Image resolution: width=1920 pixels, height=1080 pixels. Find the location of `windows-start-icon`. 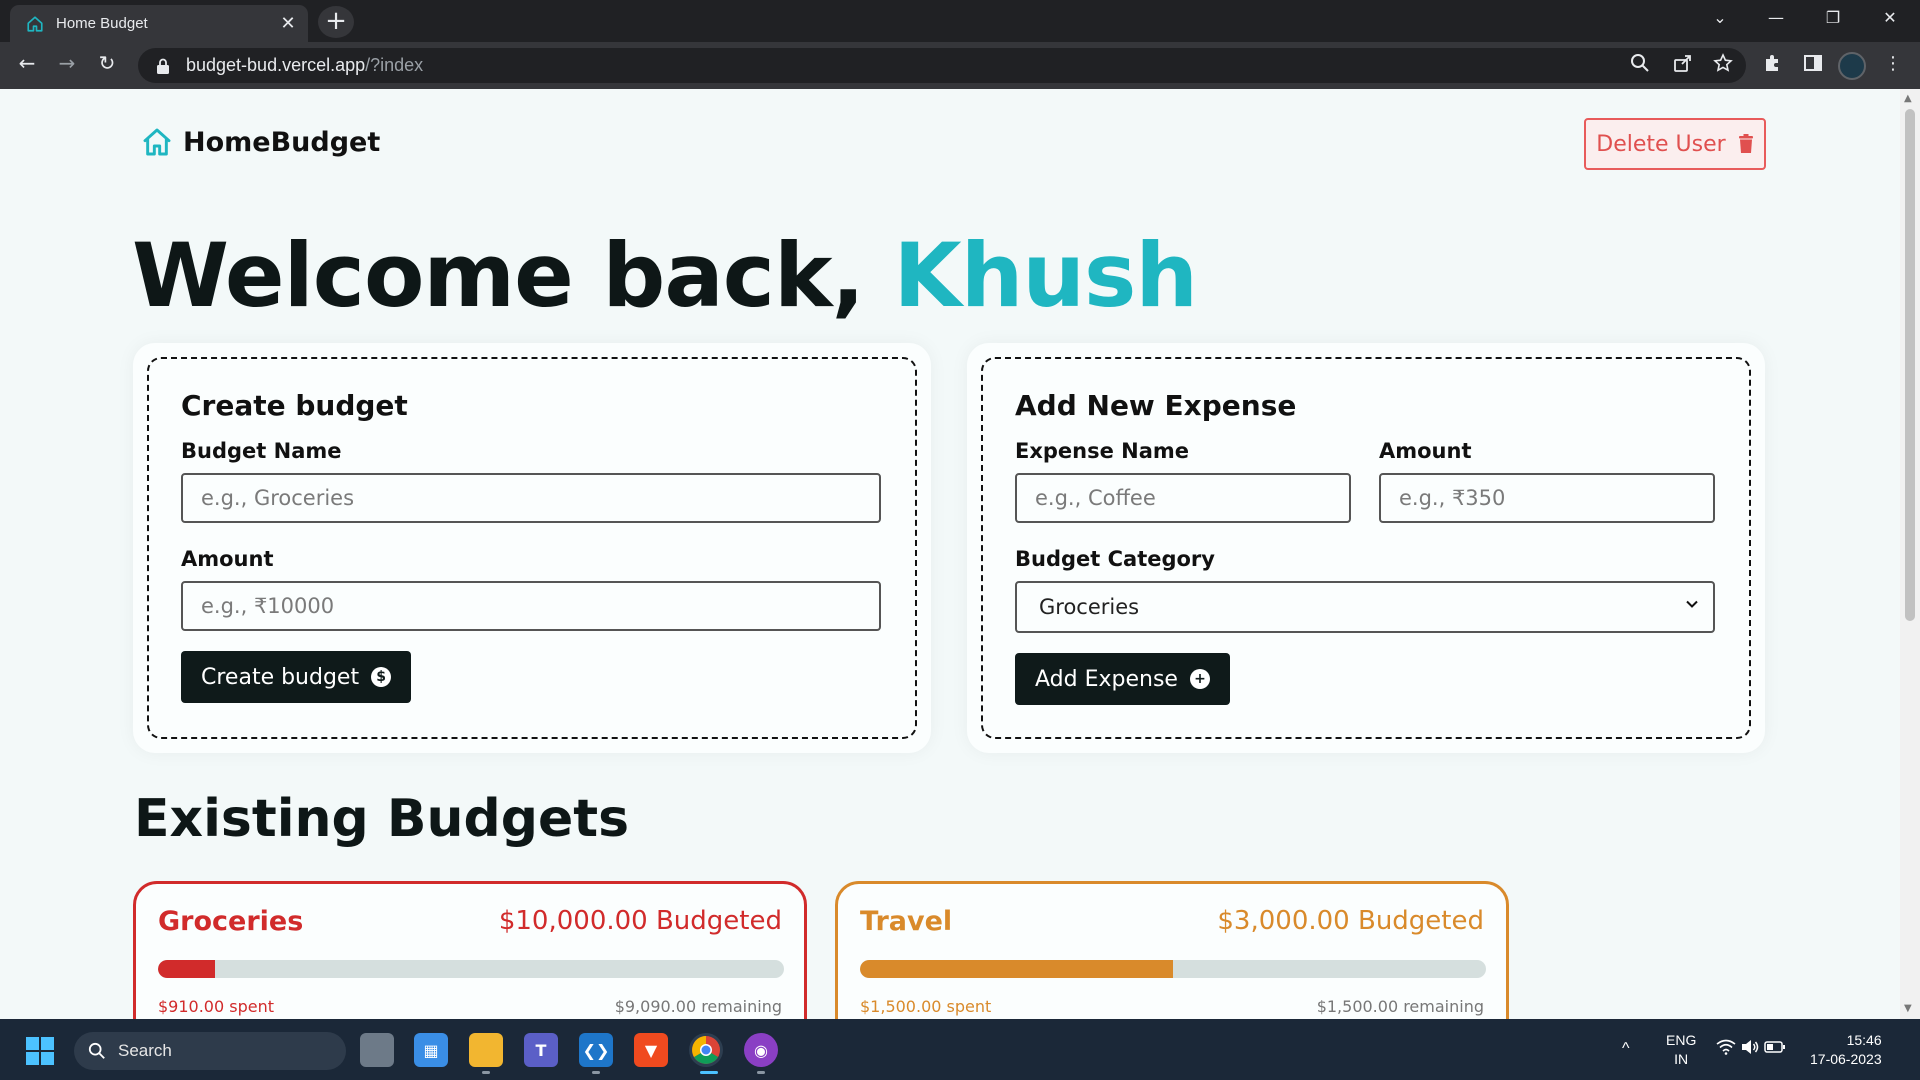

windows-start-icon is located at coordinates (40, 1051).